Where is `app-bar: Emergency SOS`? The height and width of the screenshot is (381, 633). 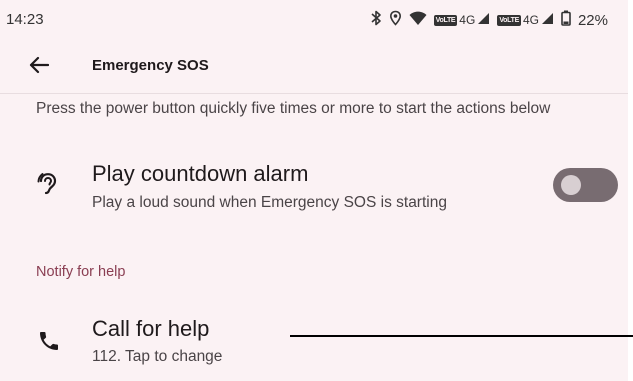
app-bar: Emergency SOS is located at coordinates (314, 66).